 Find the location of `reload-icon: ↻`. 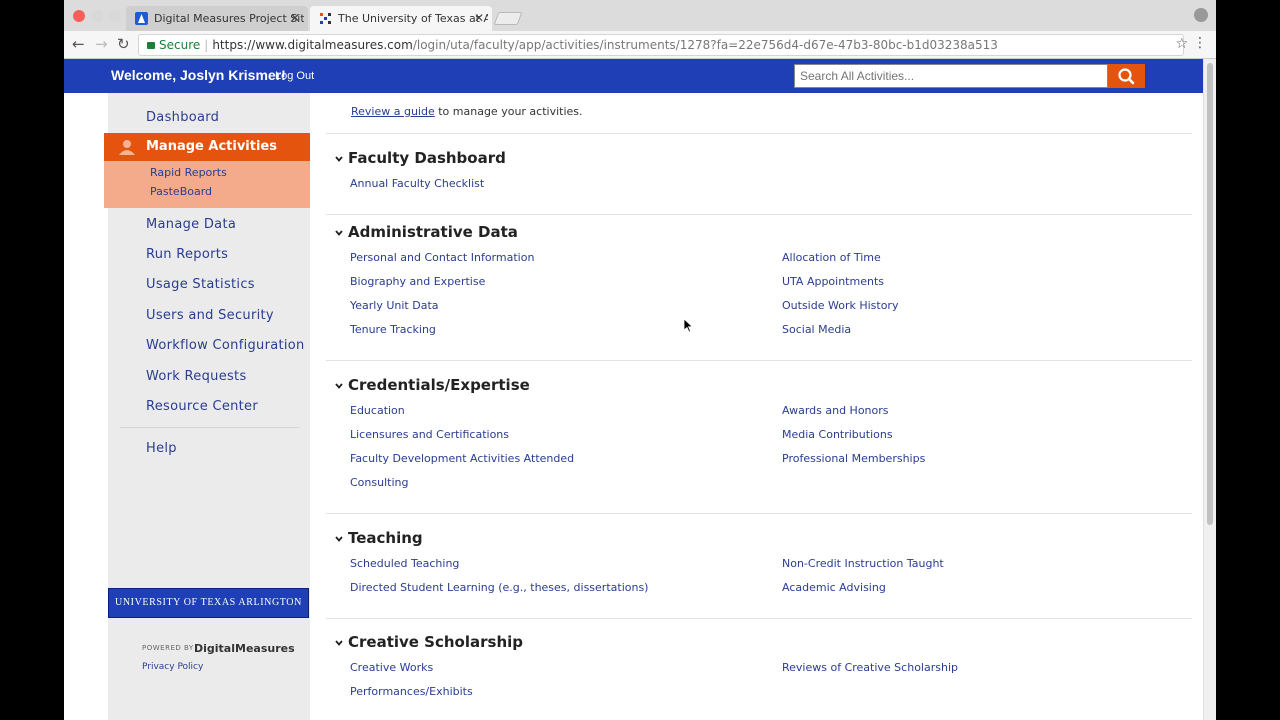

reload-icon: ↻ is located at coordinates (123, 44).